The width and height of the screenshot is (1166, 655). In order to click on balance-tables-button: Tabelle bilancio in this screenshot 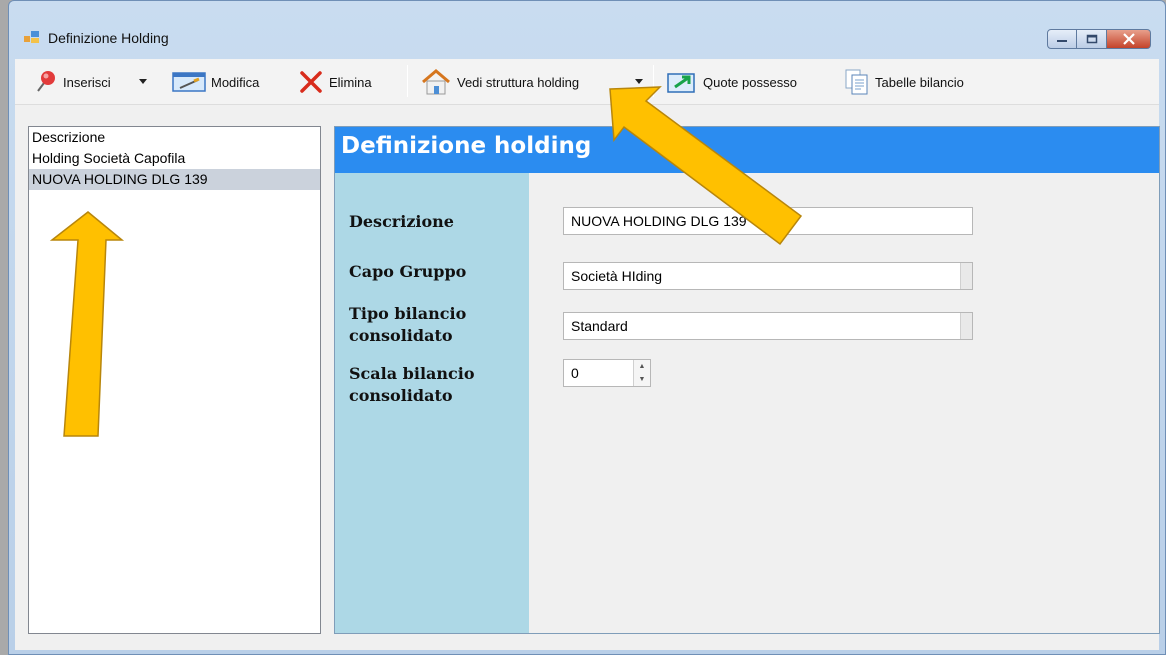, I will do `click(903, 82)`.